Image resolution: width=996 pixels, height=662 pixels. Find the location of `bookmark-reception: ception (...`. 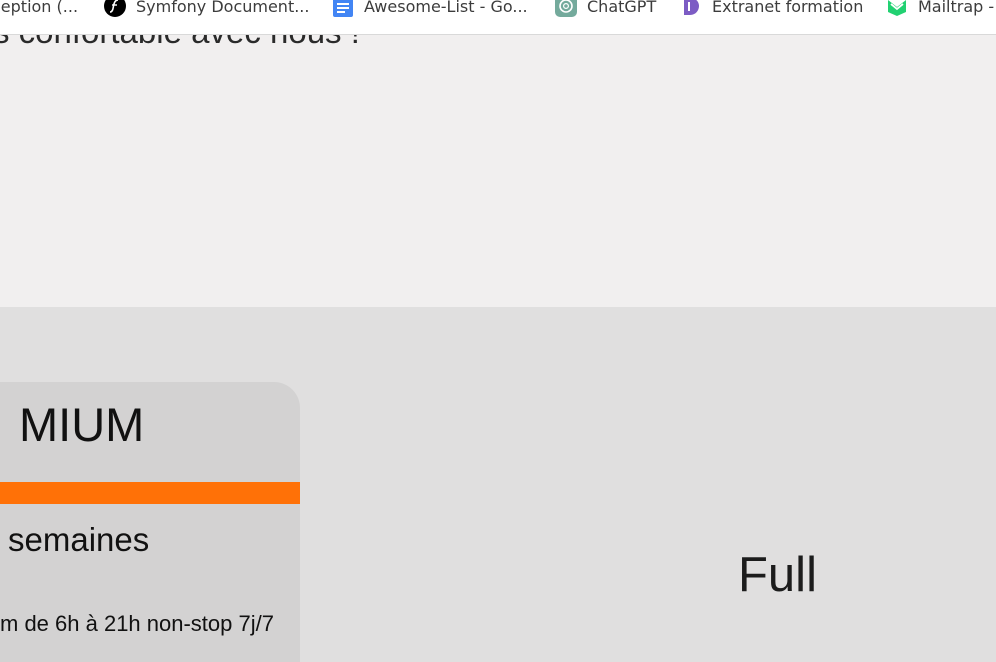

bookmark-reception: ception (... is located at coordinates (39, 9).